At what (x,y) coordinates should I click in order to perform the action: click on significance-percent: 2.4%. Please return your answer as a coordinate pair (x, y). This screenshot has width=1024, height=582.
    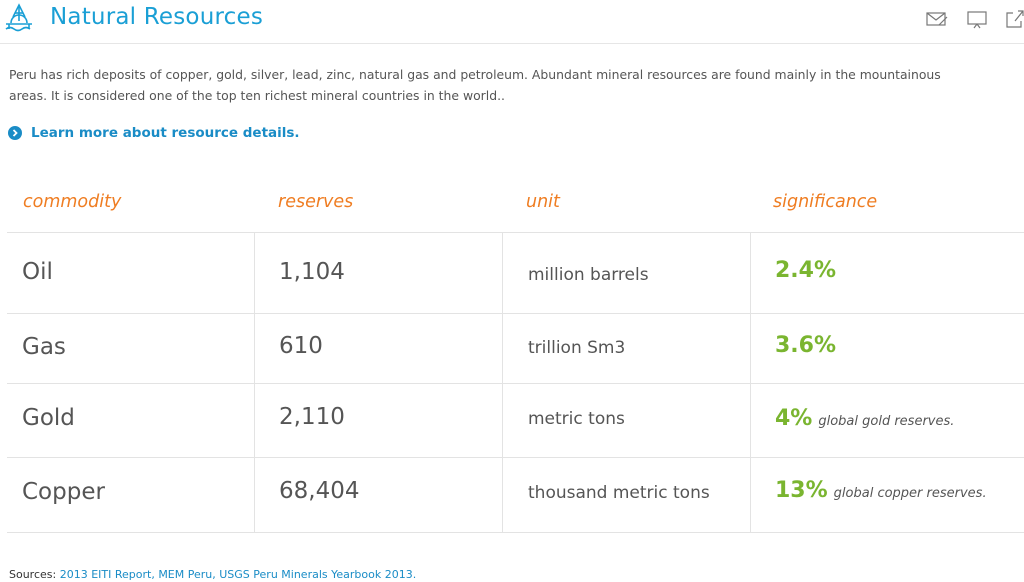
    Looking at the image, I should click on (806, 270).